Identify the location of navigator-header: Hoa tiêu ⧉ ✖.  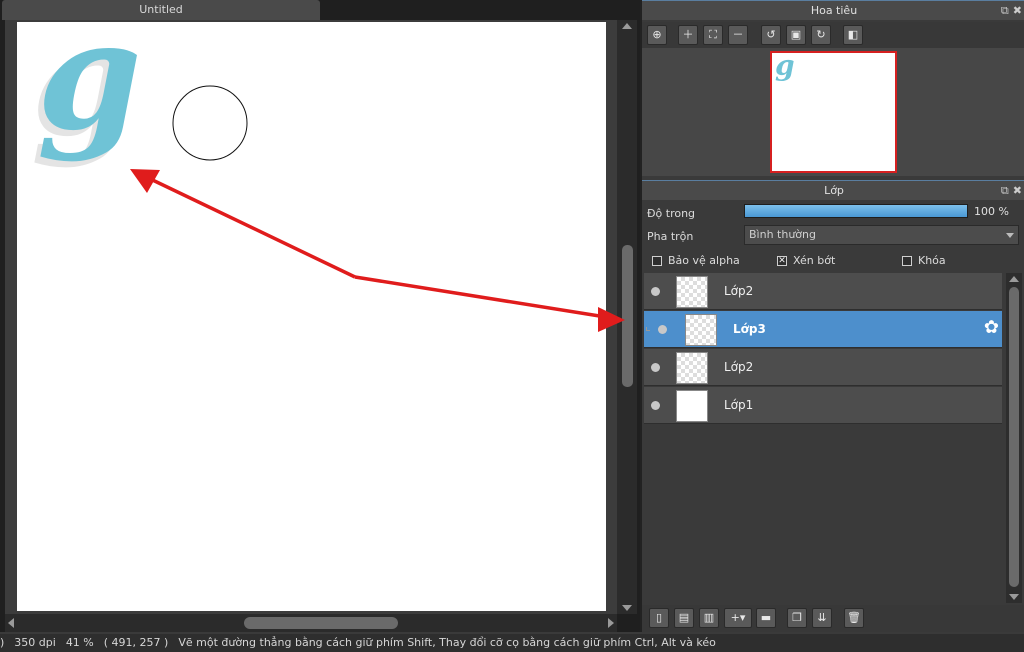
(833, 10).